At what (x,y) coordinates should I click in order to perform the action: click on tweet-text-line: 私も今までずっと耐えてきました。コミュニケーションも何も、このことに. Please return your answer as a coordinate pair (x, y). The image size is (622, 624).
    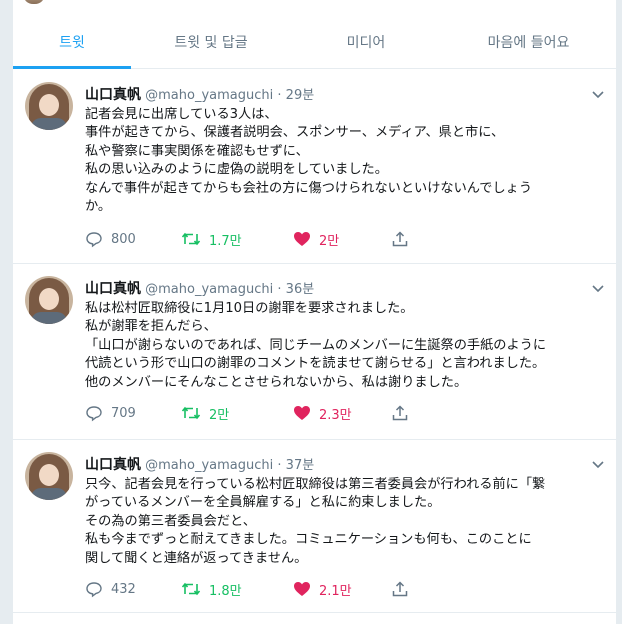
    Looking at the image, I should click on (308, 540).